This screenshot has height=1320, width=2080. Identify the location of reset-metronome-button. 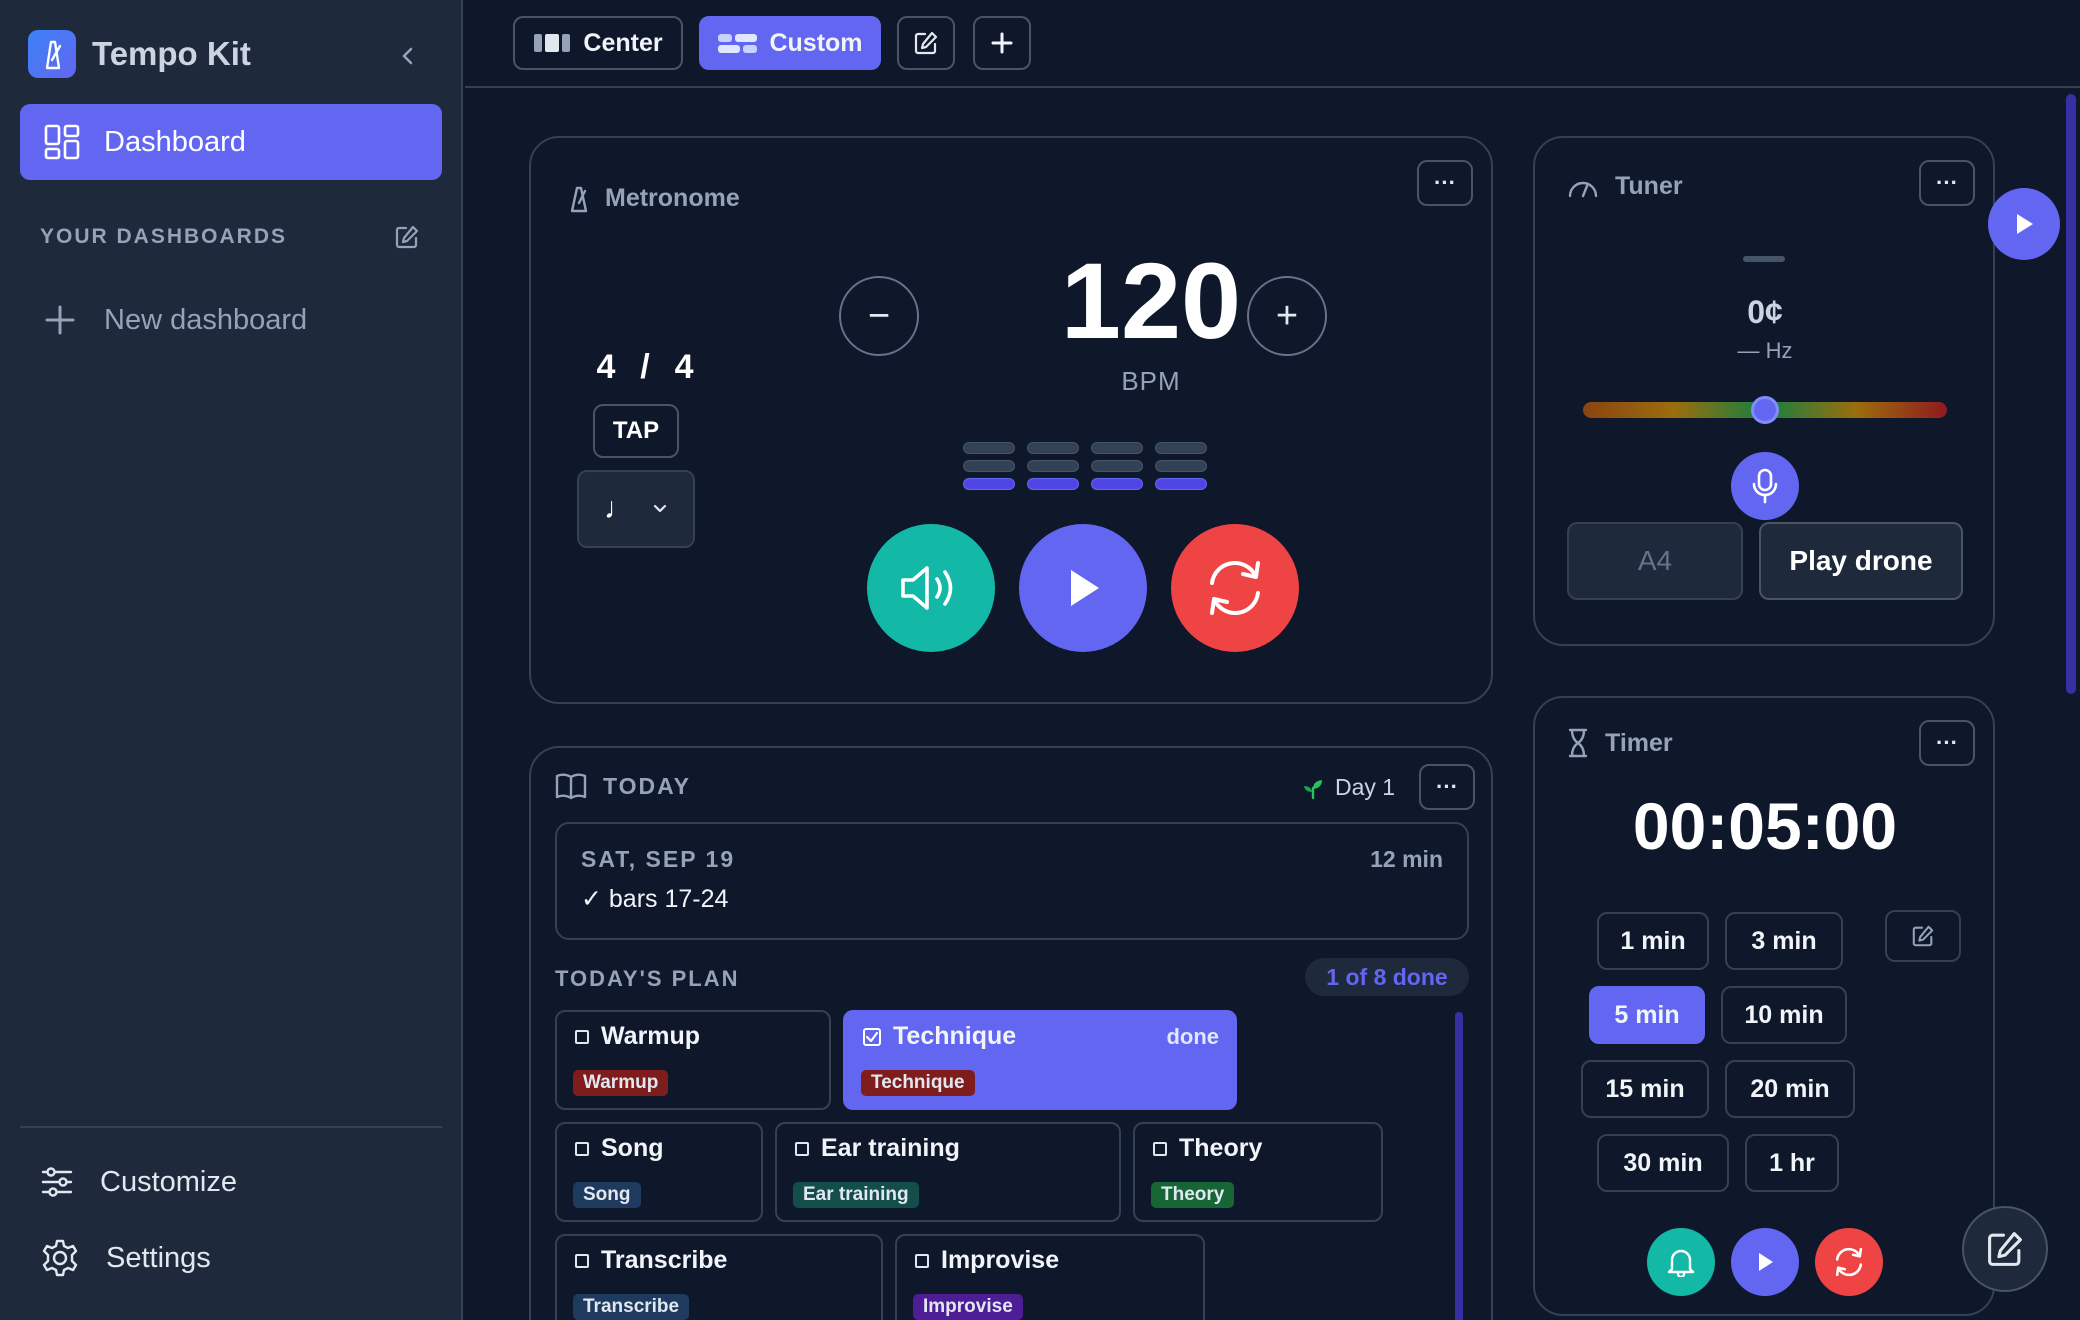
(1235, 588).